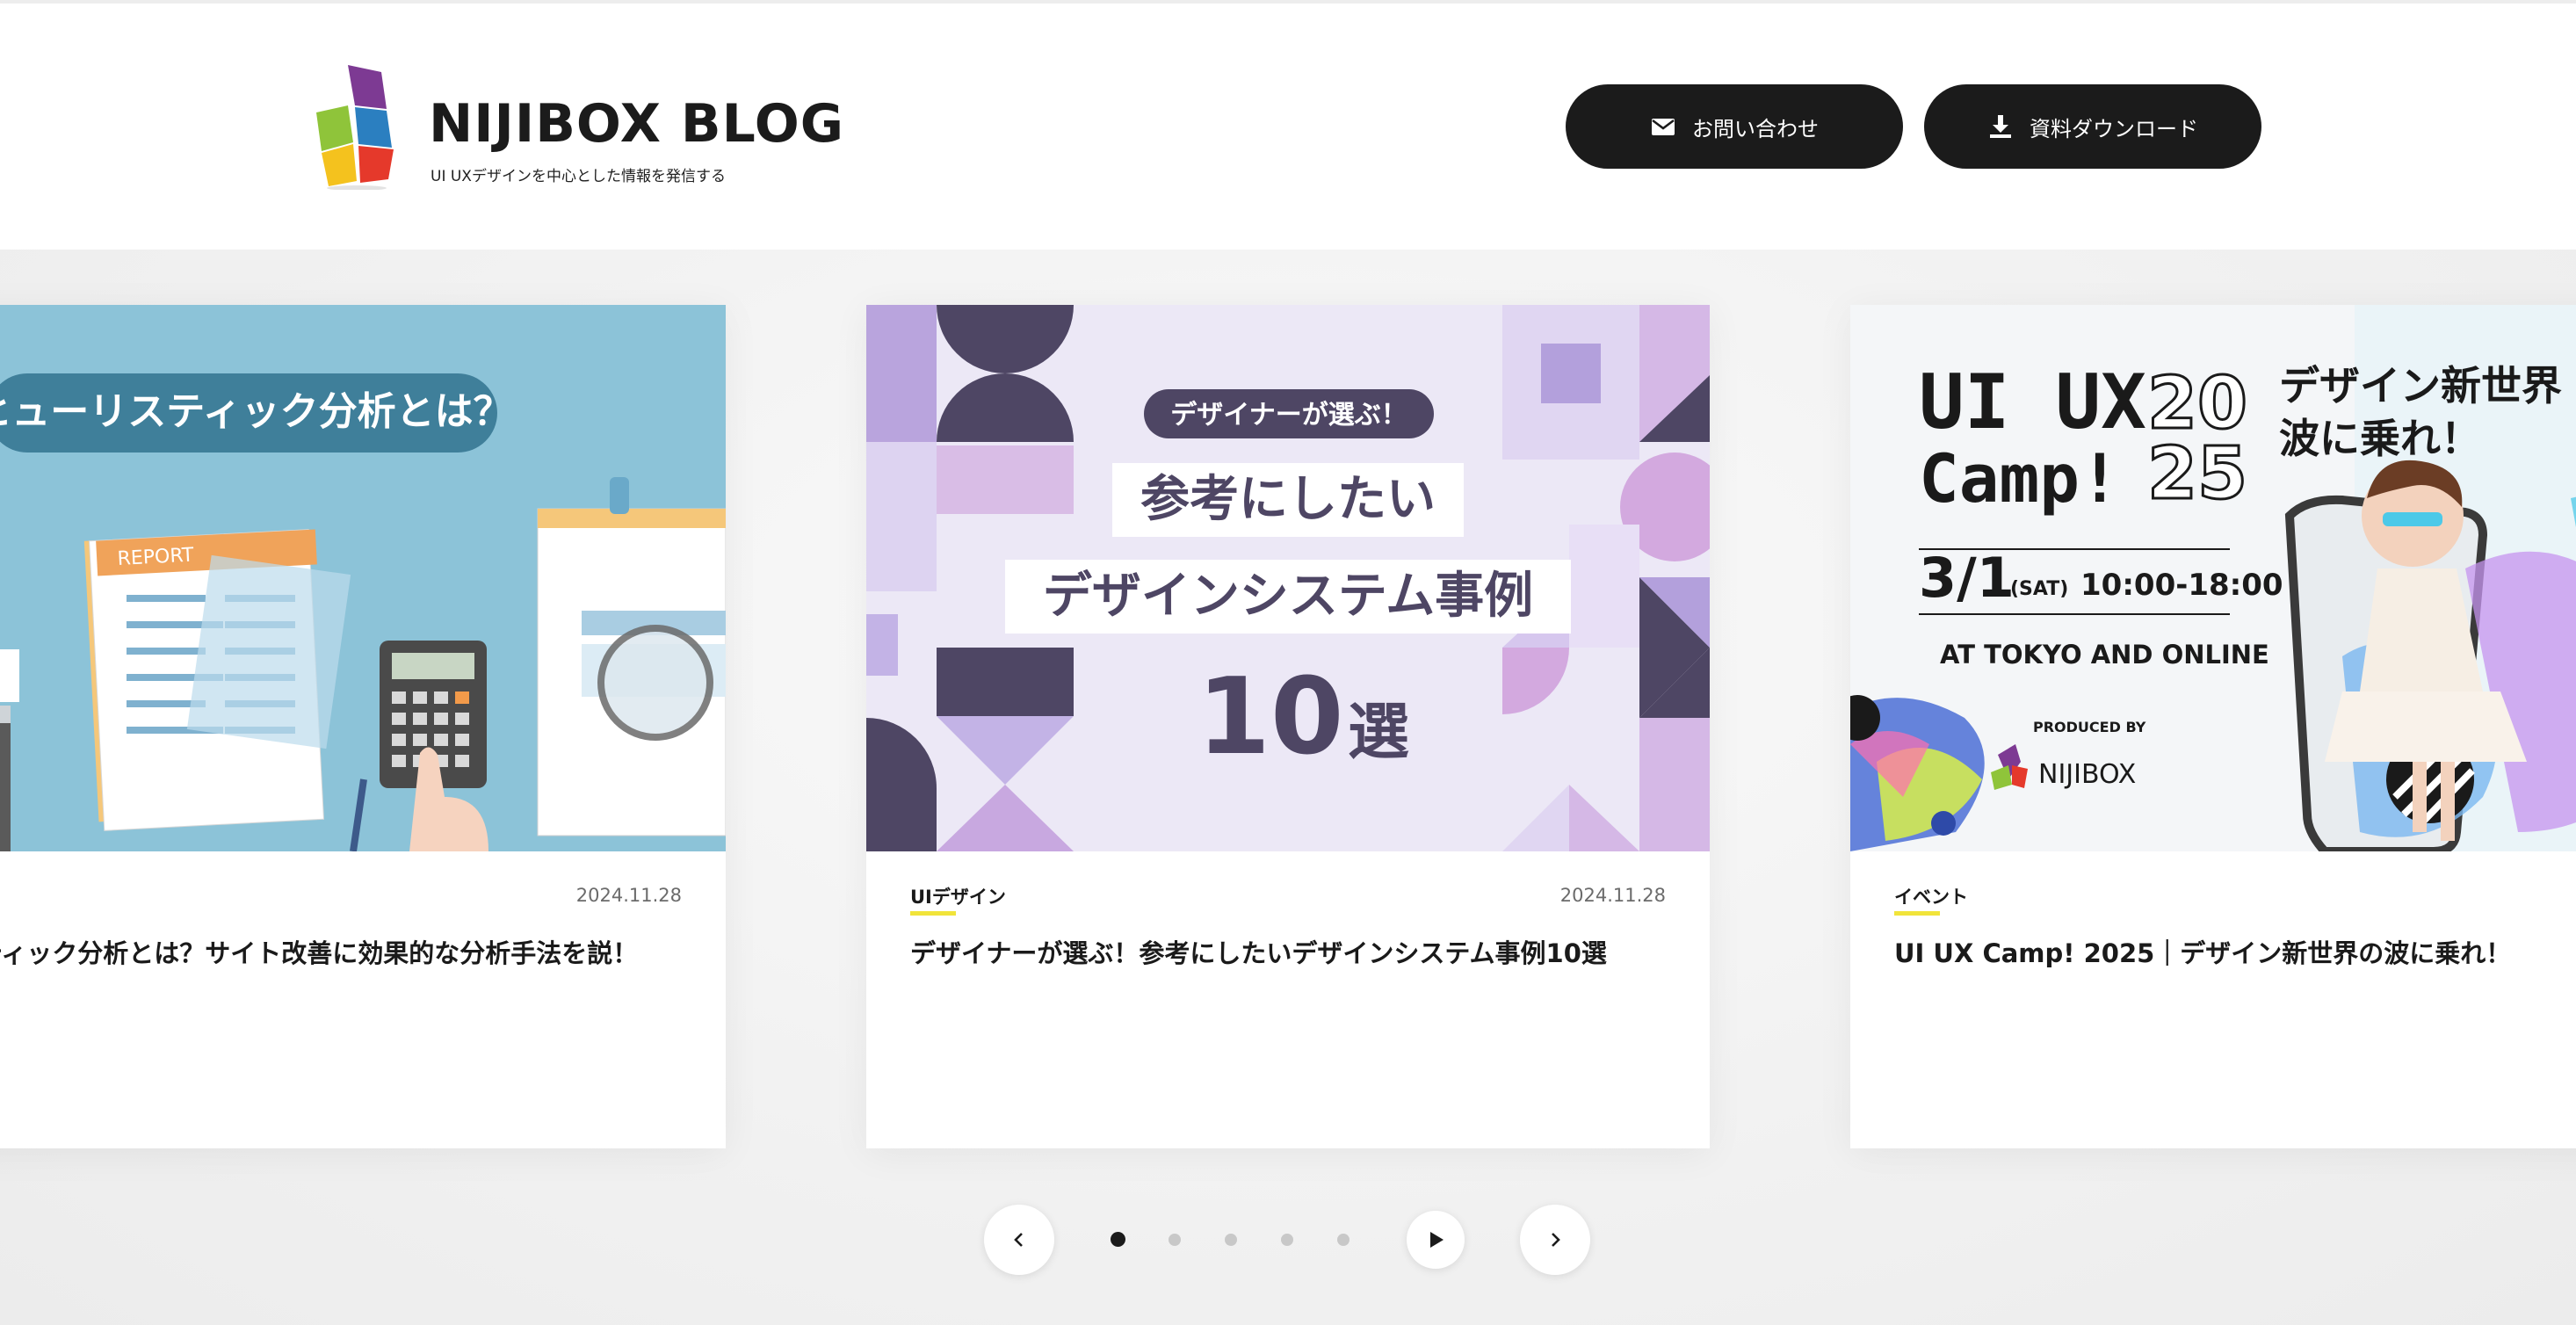 The width and height of the screenshot is (2576, 1325). Describe the element at coordinates (2087, 775) in the screenshot. I see `thumb-brand: NIJIBOX` at that location.